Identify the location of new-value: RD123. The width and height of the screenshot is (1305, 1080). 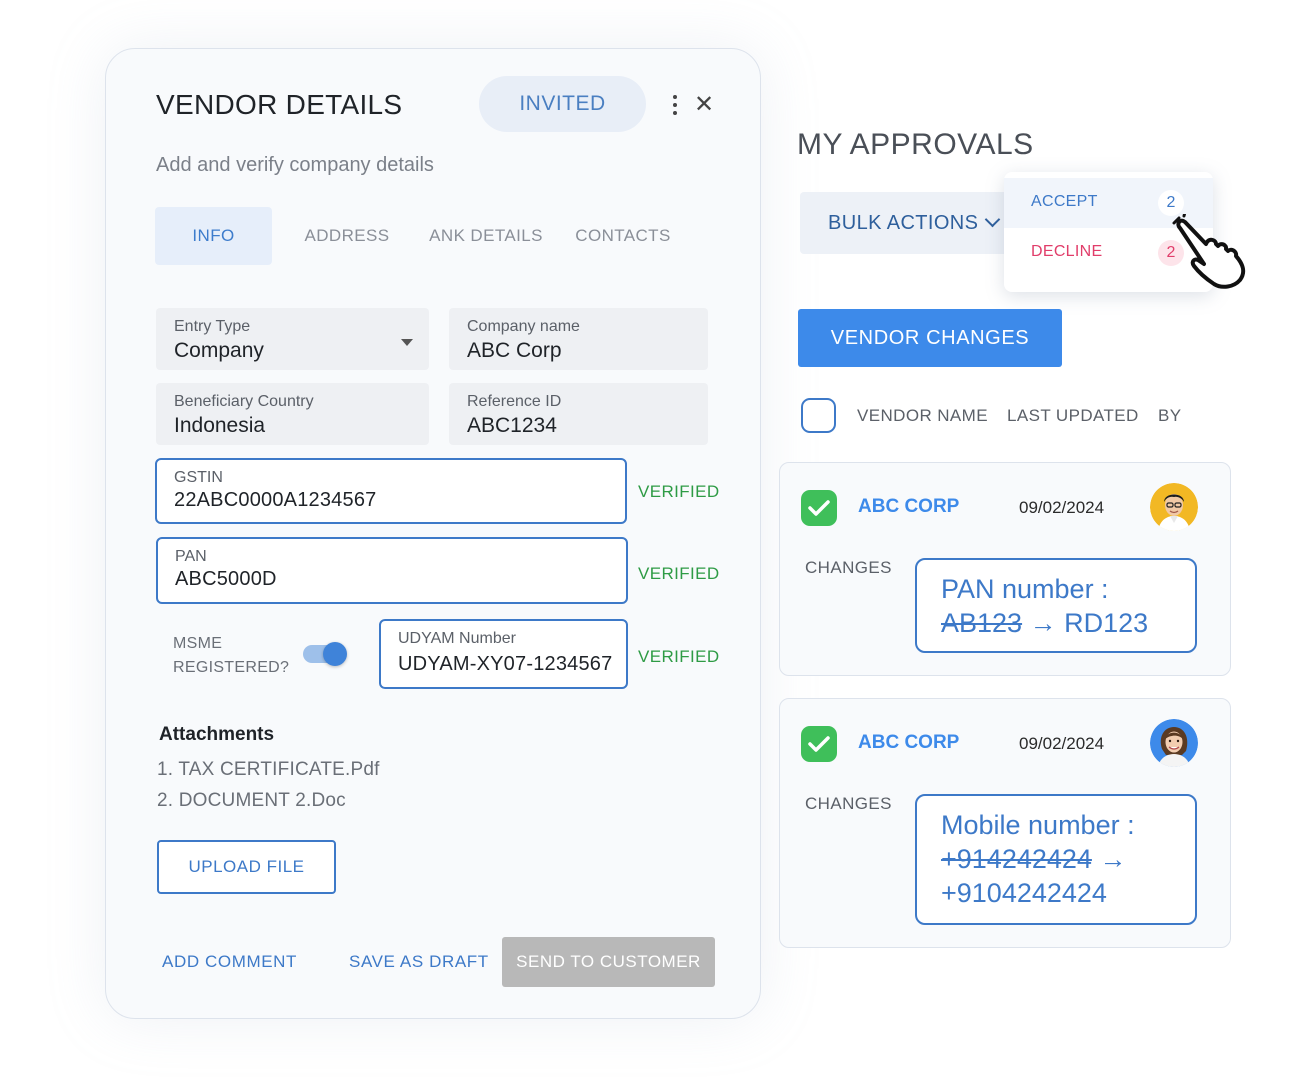
(1106, 623).